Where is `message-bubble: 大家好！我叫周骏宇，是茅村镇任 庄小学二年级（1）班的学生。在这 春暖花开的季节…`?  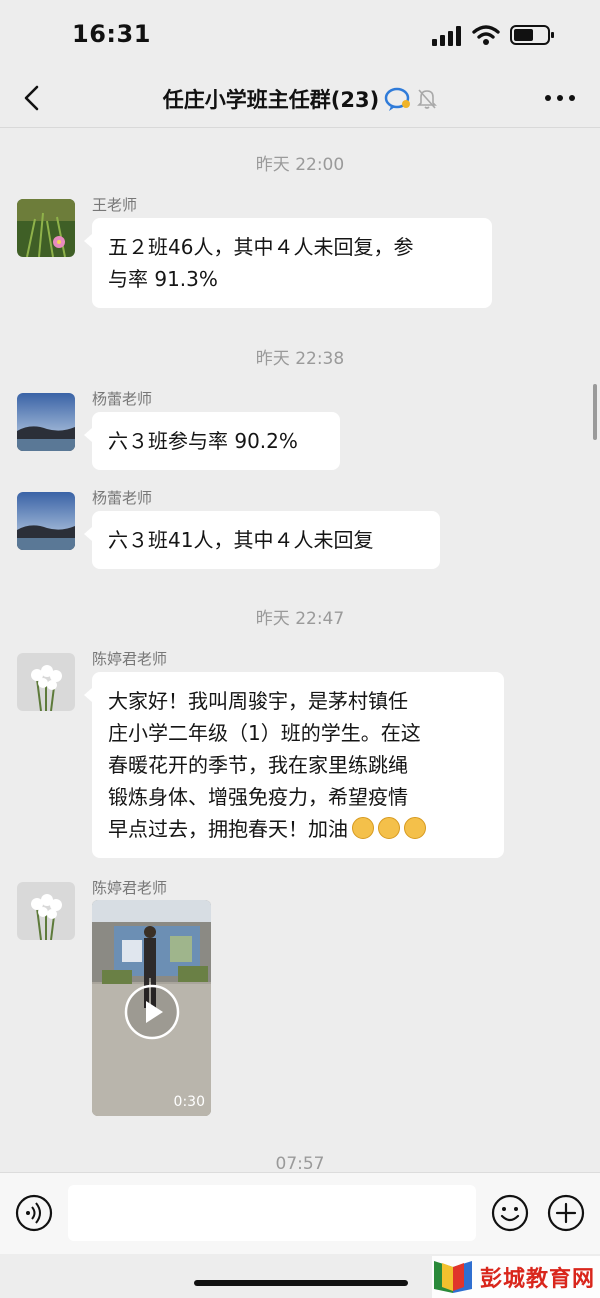
message-bubble: 大家好！我叫周骏宇，是茅村镇任 庄小学二年级（1）班的学生。在这 春暖花开的季节… is located at coordinates (294, 765).